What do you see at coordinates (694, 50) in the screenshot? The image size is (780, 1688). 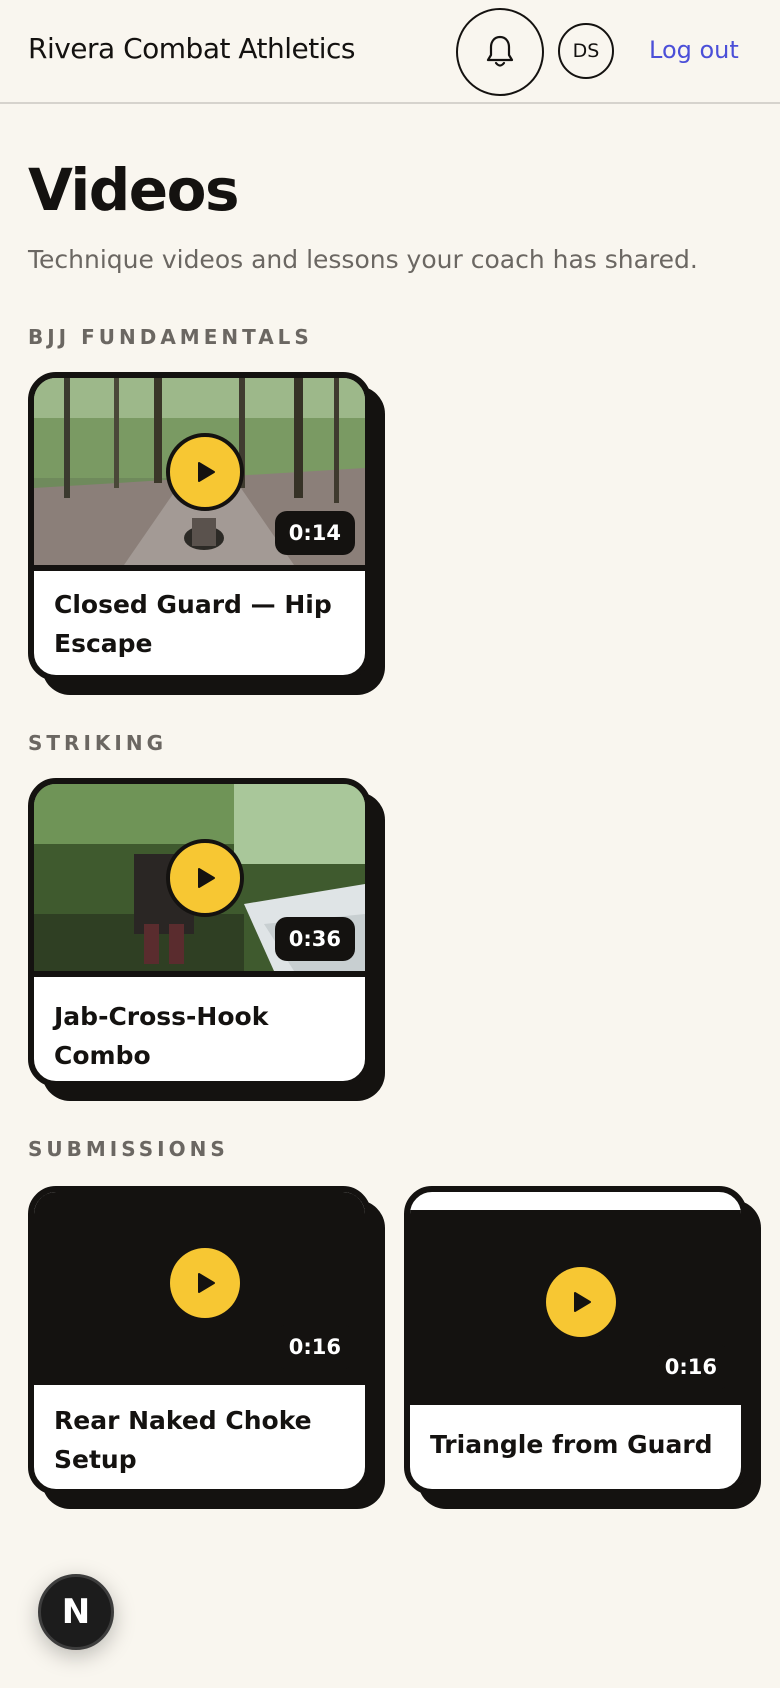 I see `logout-link: Log out` at bounding box center [694, 50].